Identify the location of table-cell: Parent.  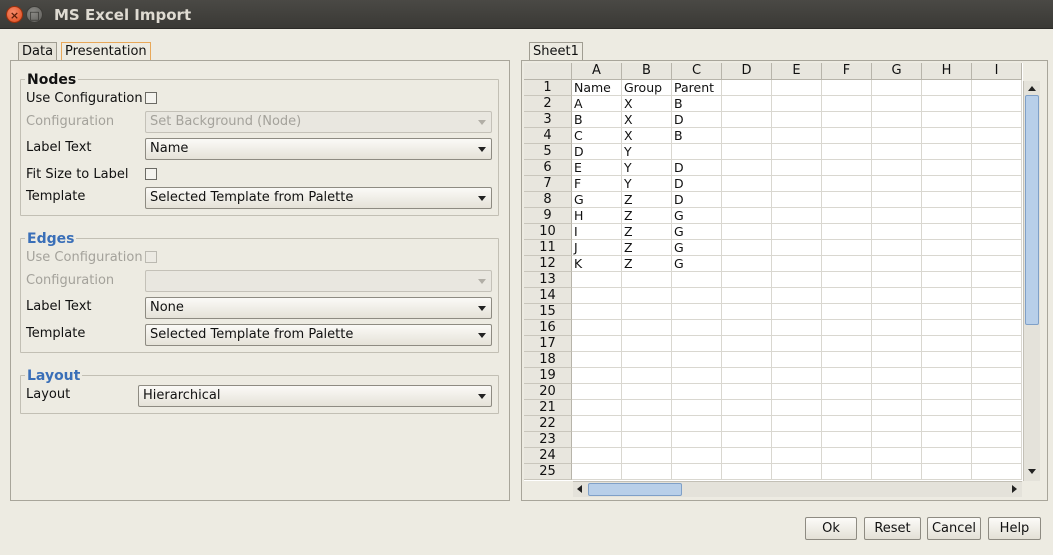
(697, 88).